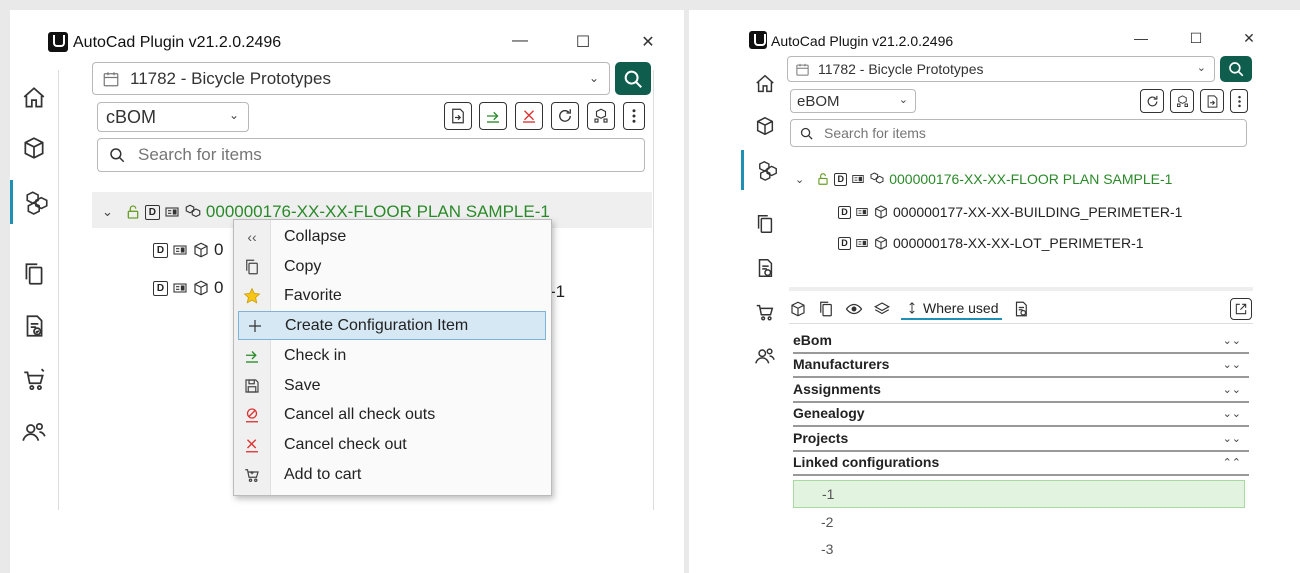 This screenshot has height=573, width=1300. Describe the element at coordinates (392, 474) in the screenshot. I see `menu-item-add-to-cart: Add to cart` at that location.